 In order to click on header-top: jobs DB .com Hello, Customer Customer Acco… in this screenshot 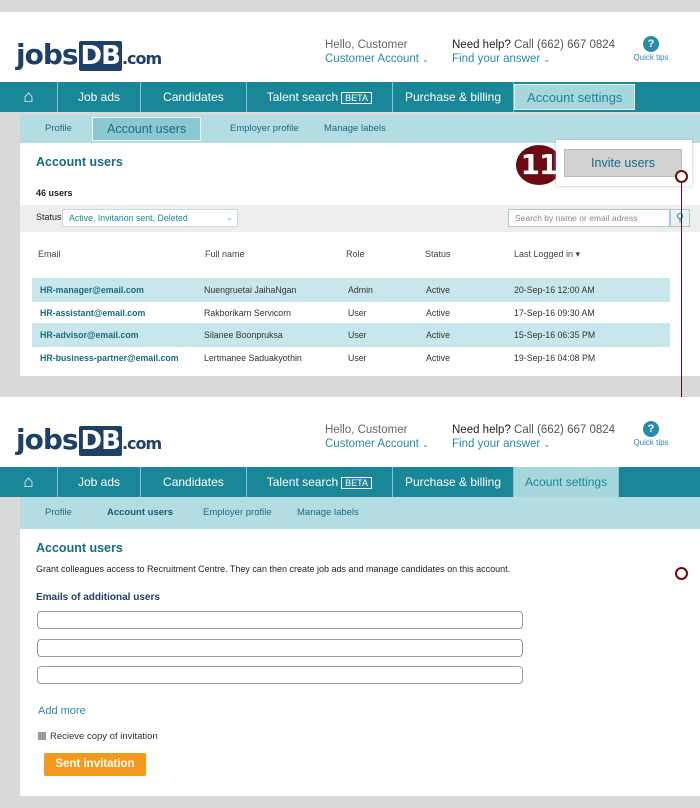, I will do `click(350, 47)`.